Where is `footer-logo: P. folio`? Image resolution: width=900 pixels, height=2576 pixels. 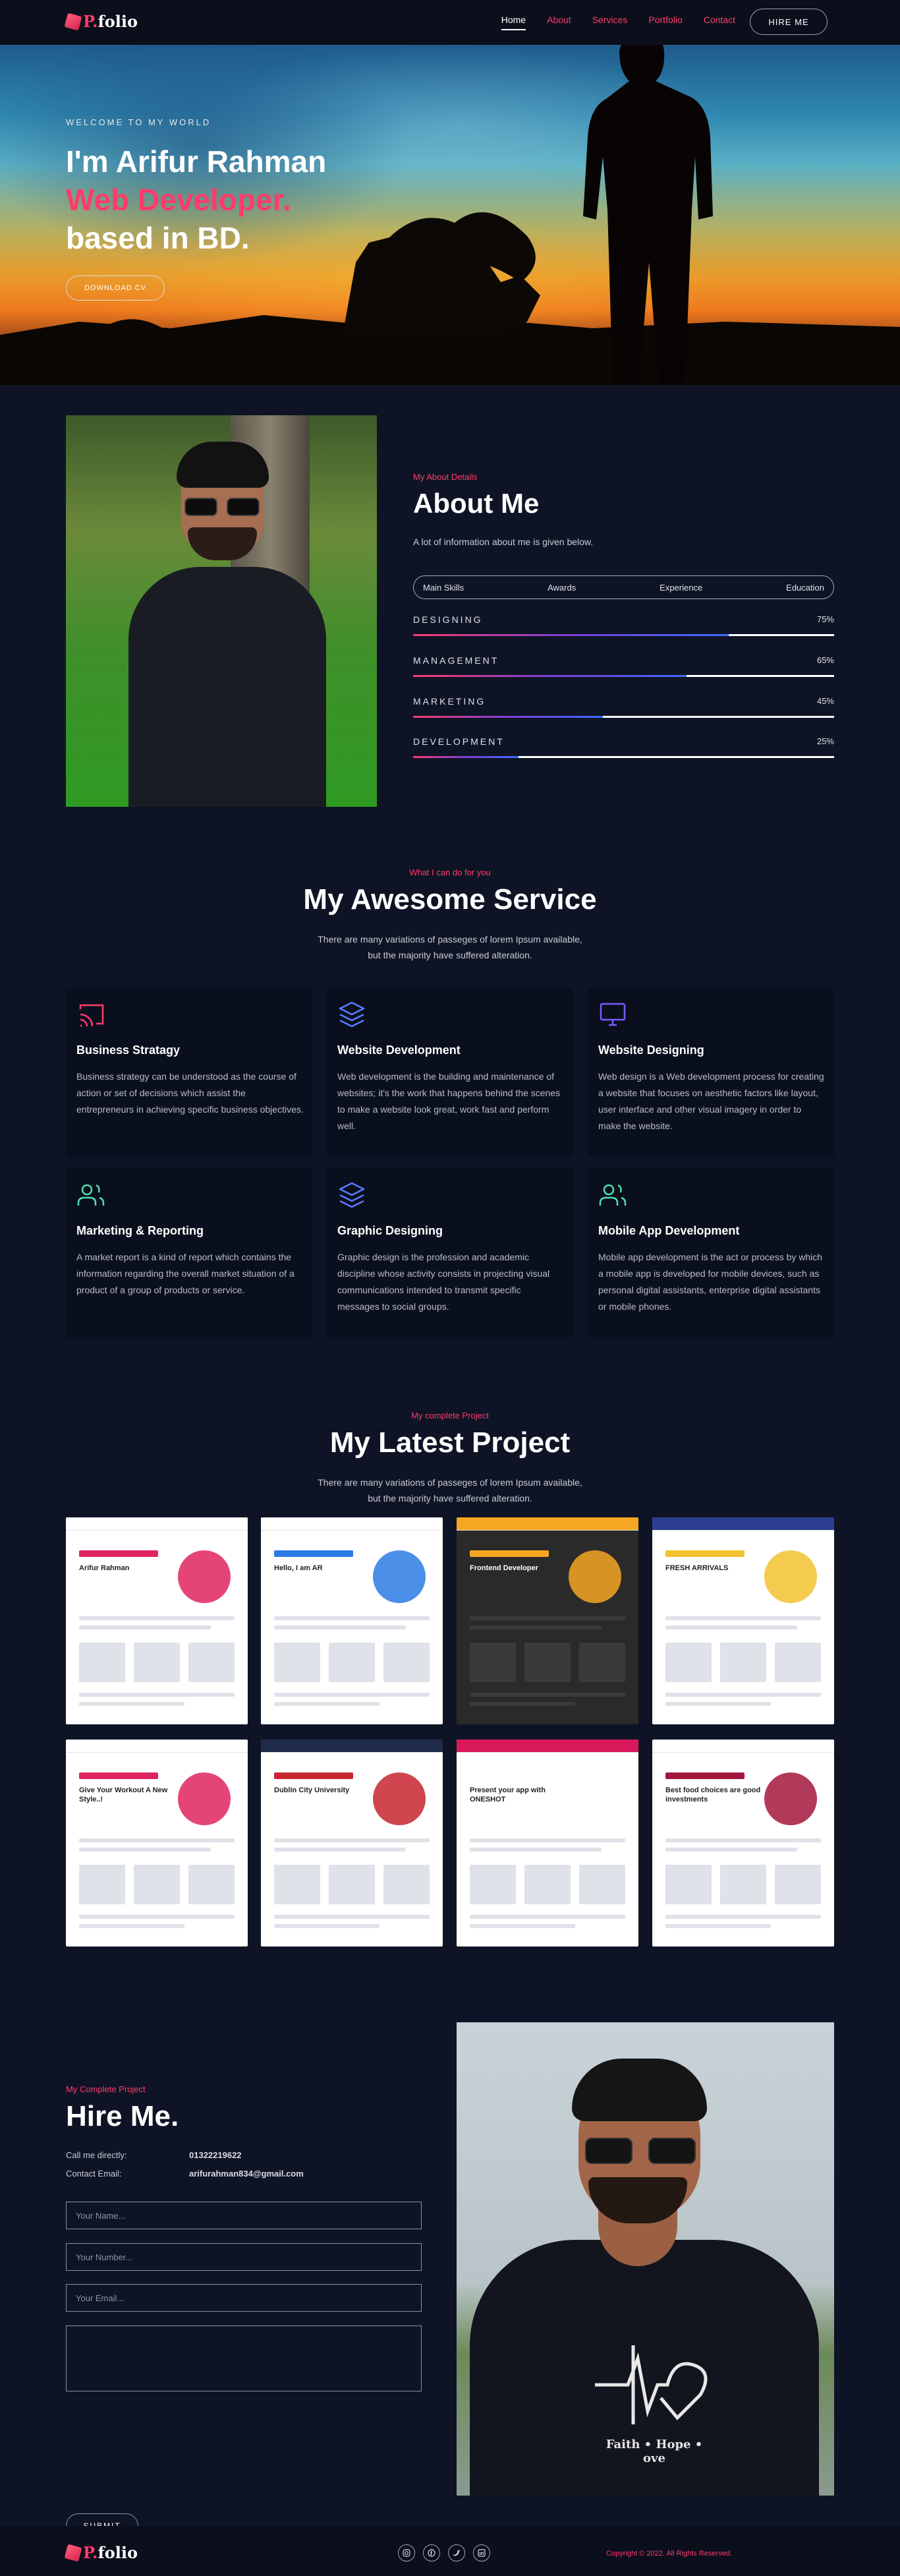 footer-logo: P. folio is located at coordinates (101, 2552).